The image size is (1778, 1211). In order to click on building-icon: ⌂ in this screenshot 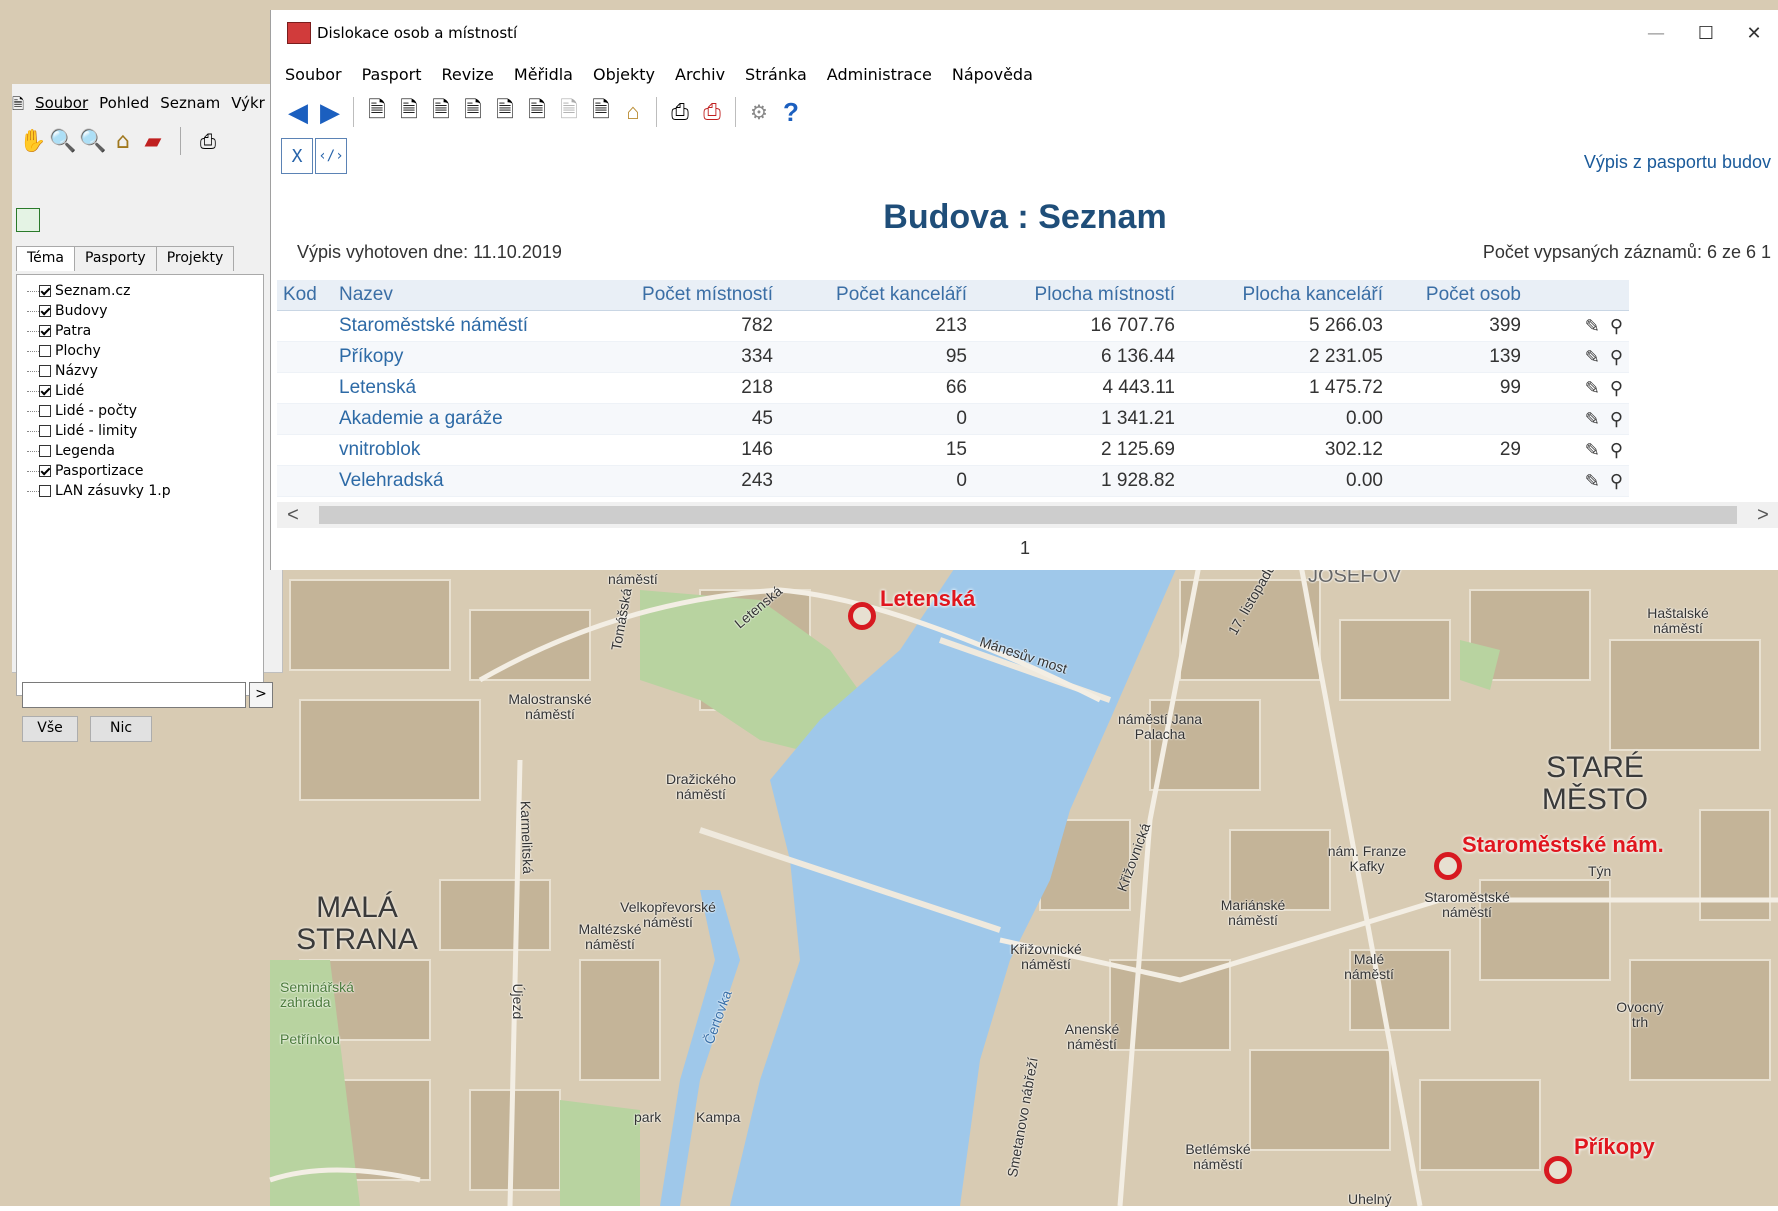, I will do `click(633, 112)`.